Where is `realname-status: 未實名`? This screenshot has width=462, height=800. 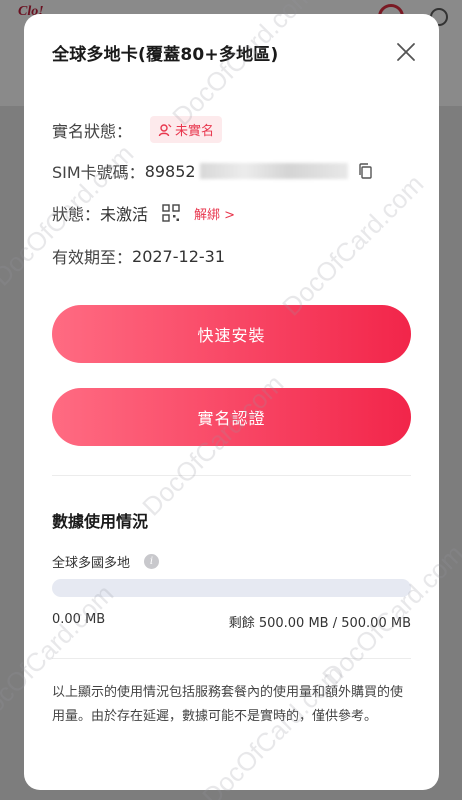
realname-status: 未實名 is located at coordinates (195, 131).